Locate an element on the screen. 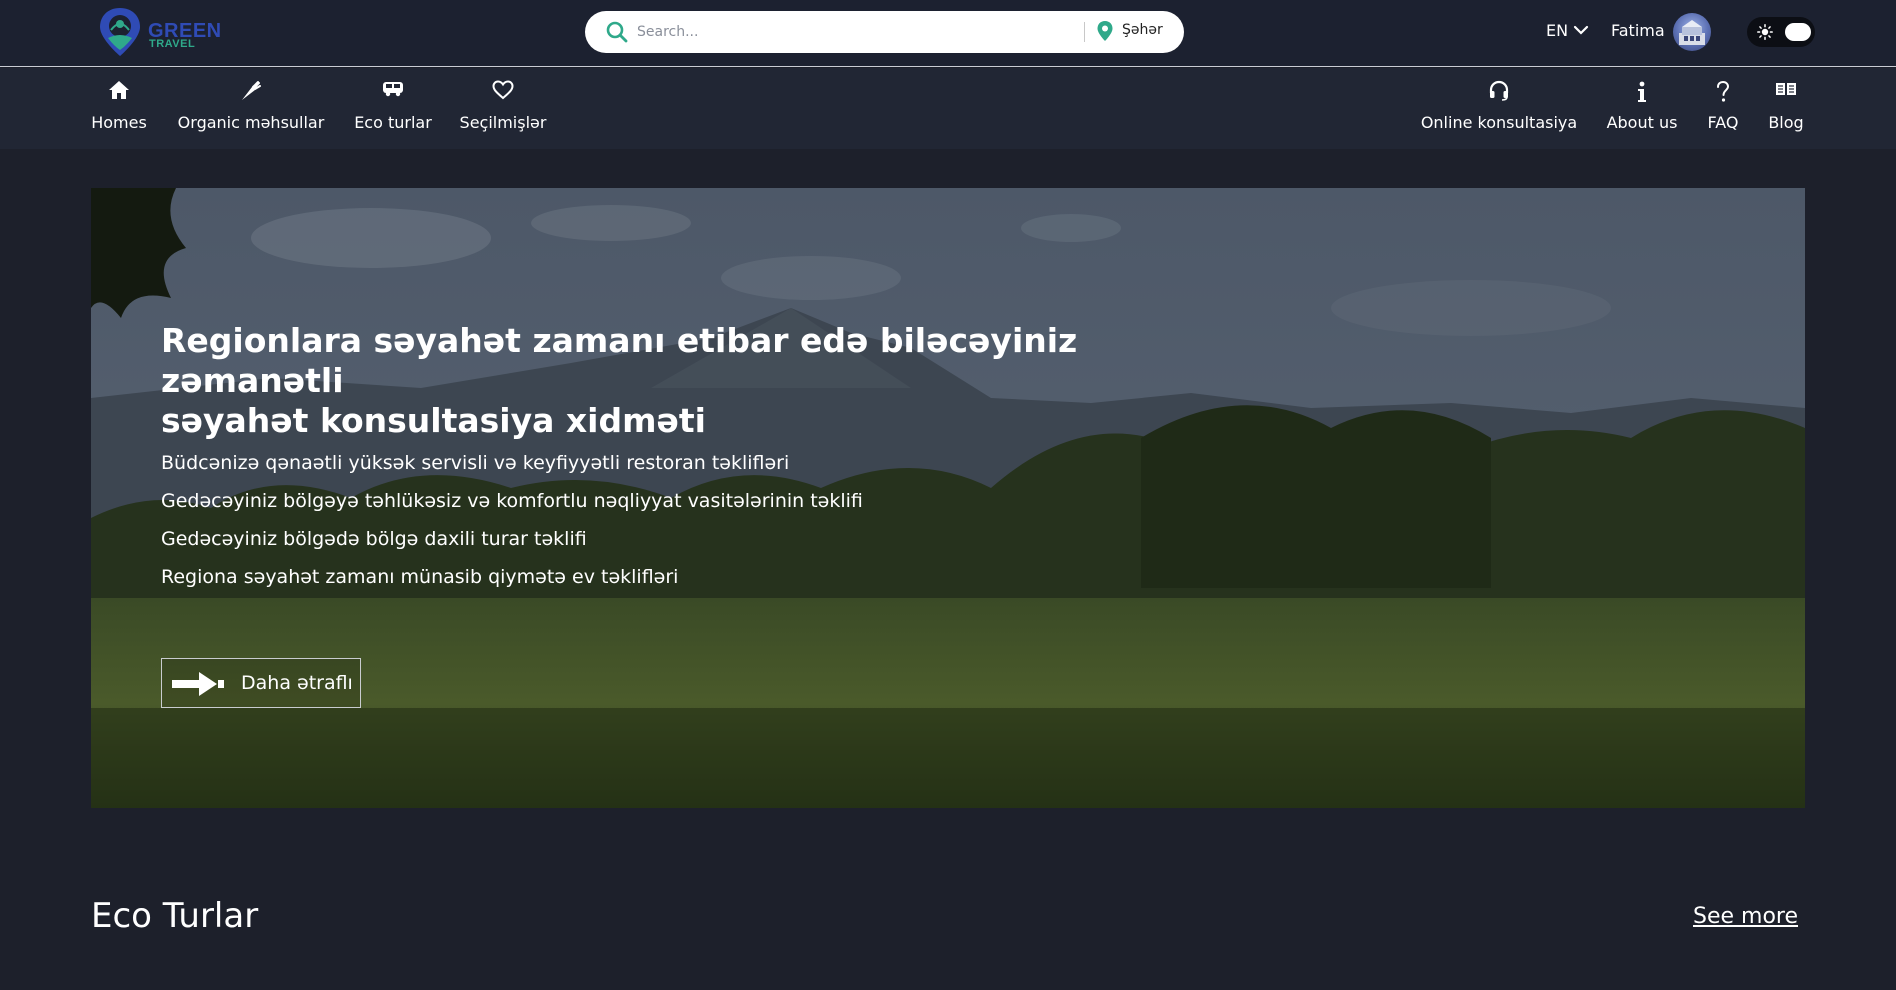  learn-more-button: Daha ətraflı is located at coordinates (261, 683).